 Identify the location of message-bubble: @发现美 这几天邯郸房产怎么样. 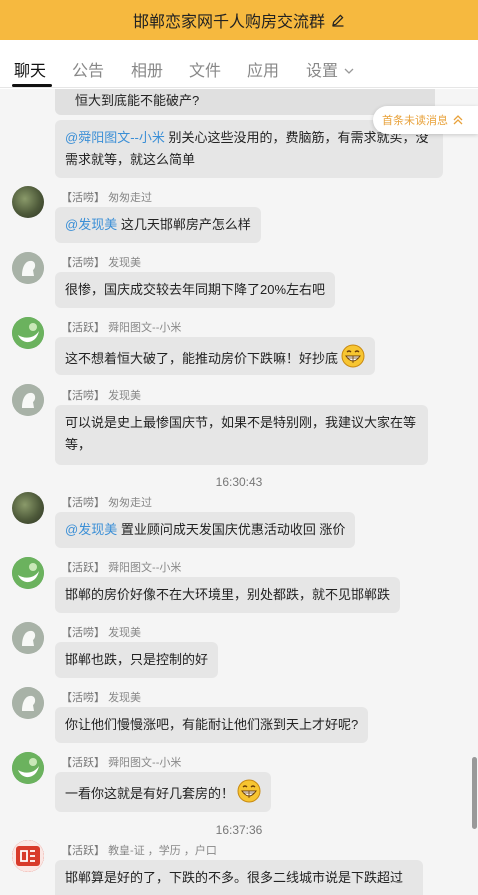
(158, 225).